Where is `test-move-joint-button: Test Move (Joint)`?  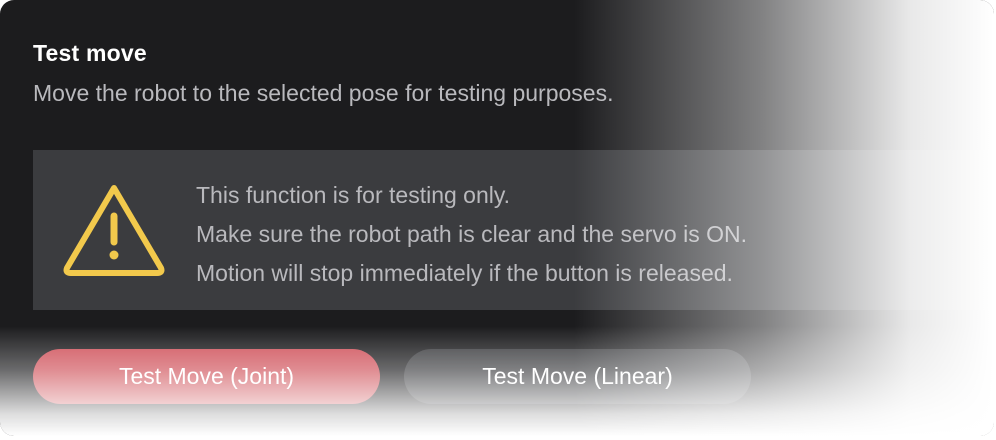
test-move-joint-button: Test Move (Joint) is located at coordinates (206, 376).